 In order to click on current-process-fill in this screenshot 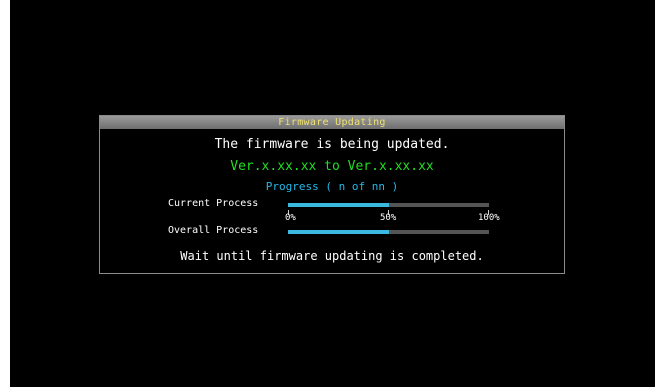, I will do `click(338, 205)`.